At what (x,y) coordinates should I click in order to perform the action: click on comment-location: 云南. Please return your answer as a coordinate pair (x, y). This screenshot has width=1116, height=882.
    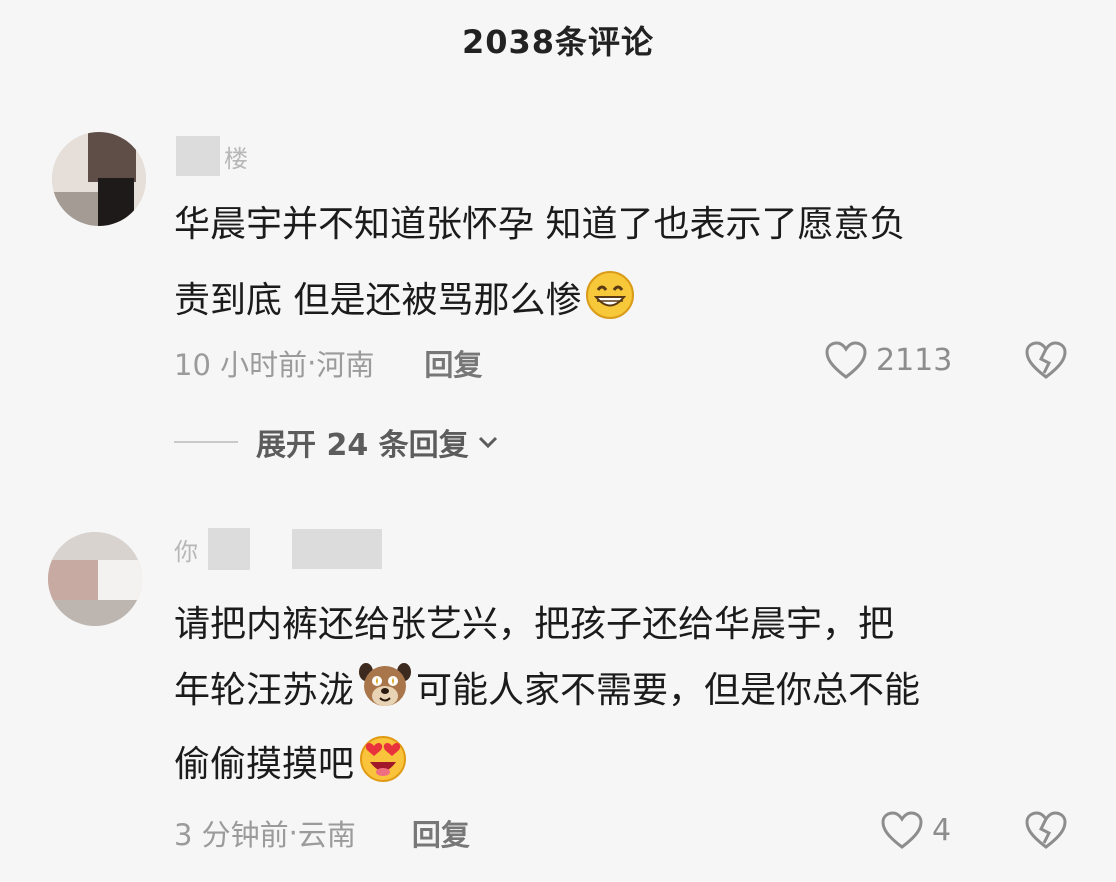
    Looking at the image, I should click on (326, 835).